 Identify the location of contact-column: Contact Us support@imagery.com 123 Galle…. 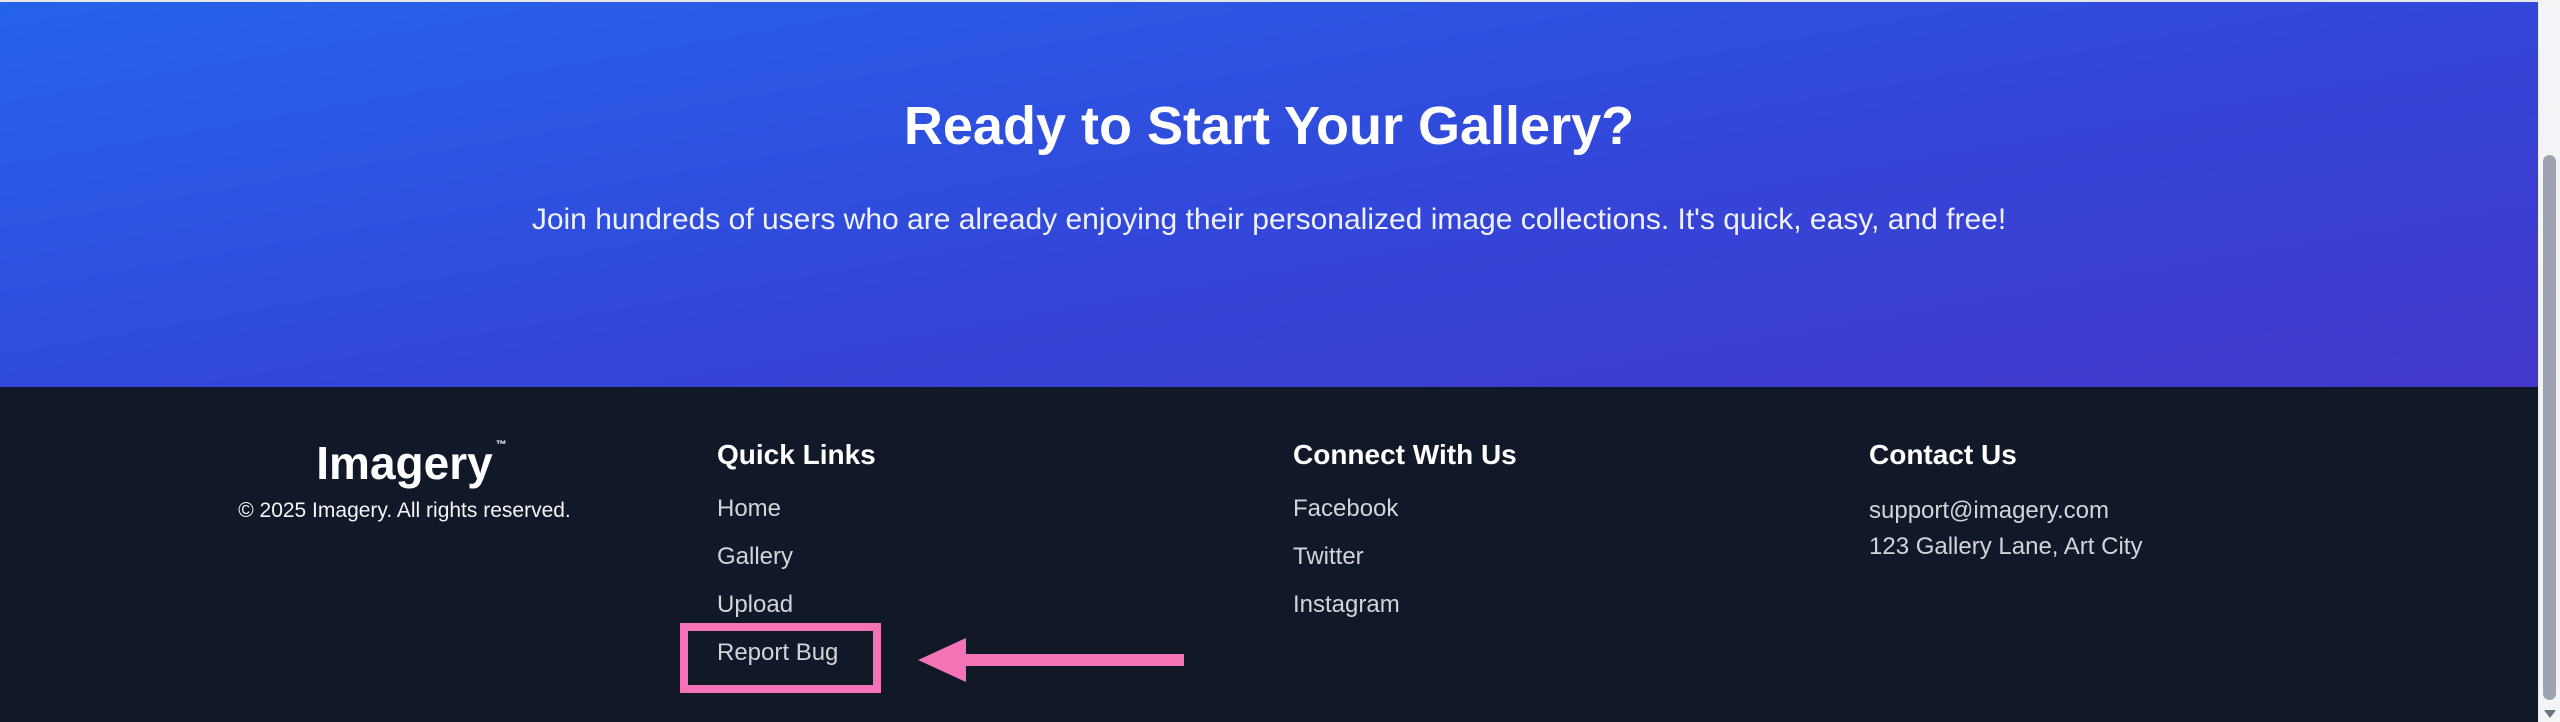
(2005, 501).